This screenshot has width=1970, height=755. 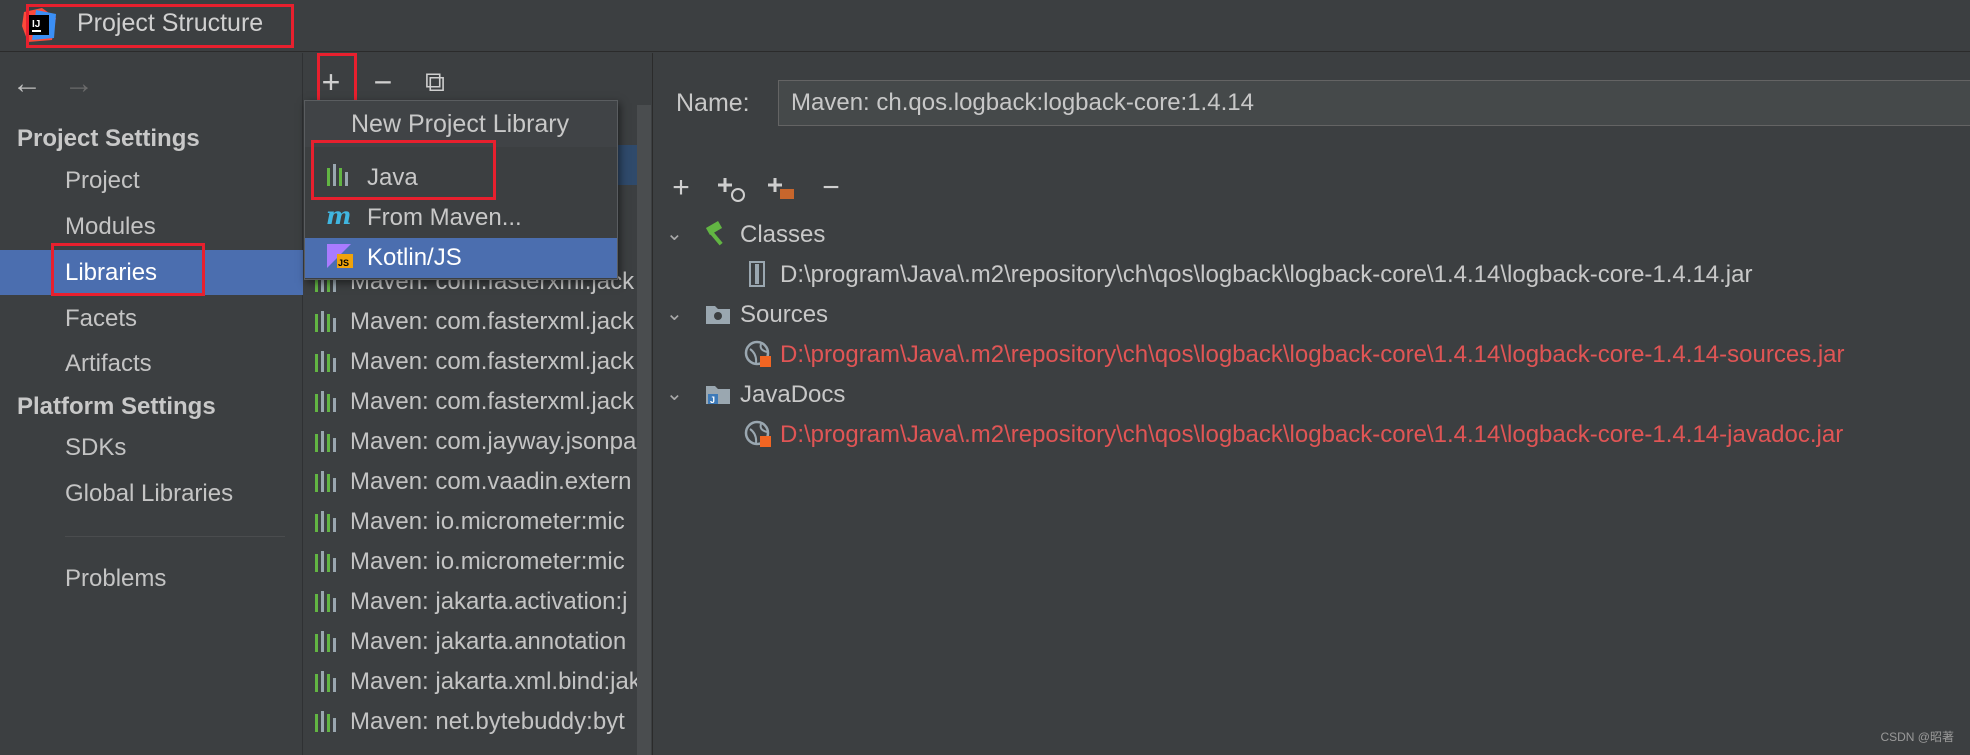 I want to click on library-list-item: Maven: com.vaadin.extern, so click(x=477, y=482).